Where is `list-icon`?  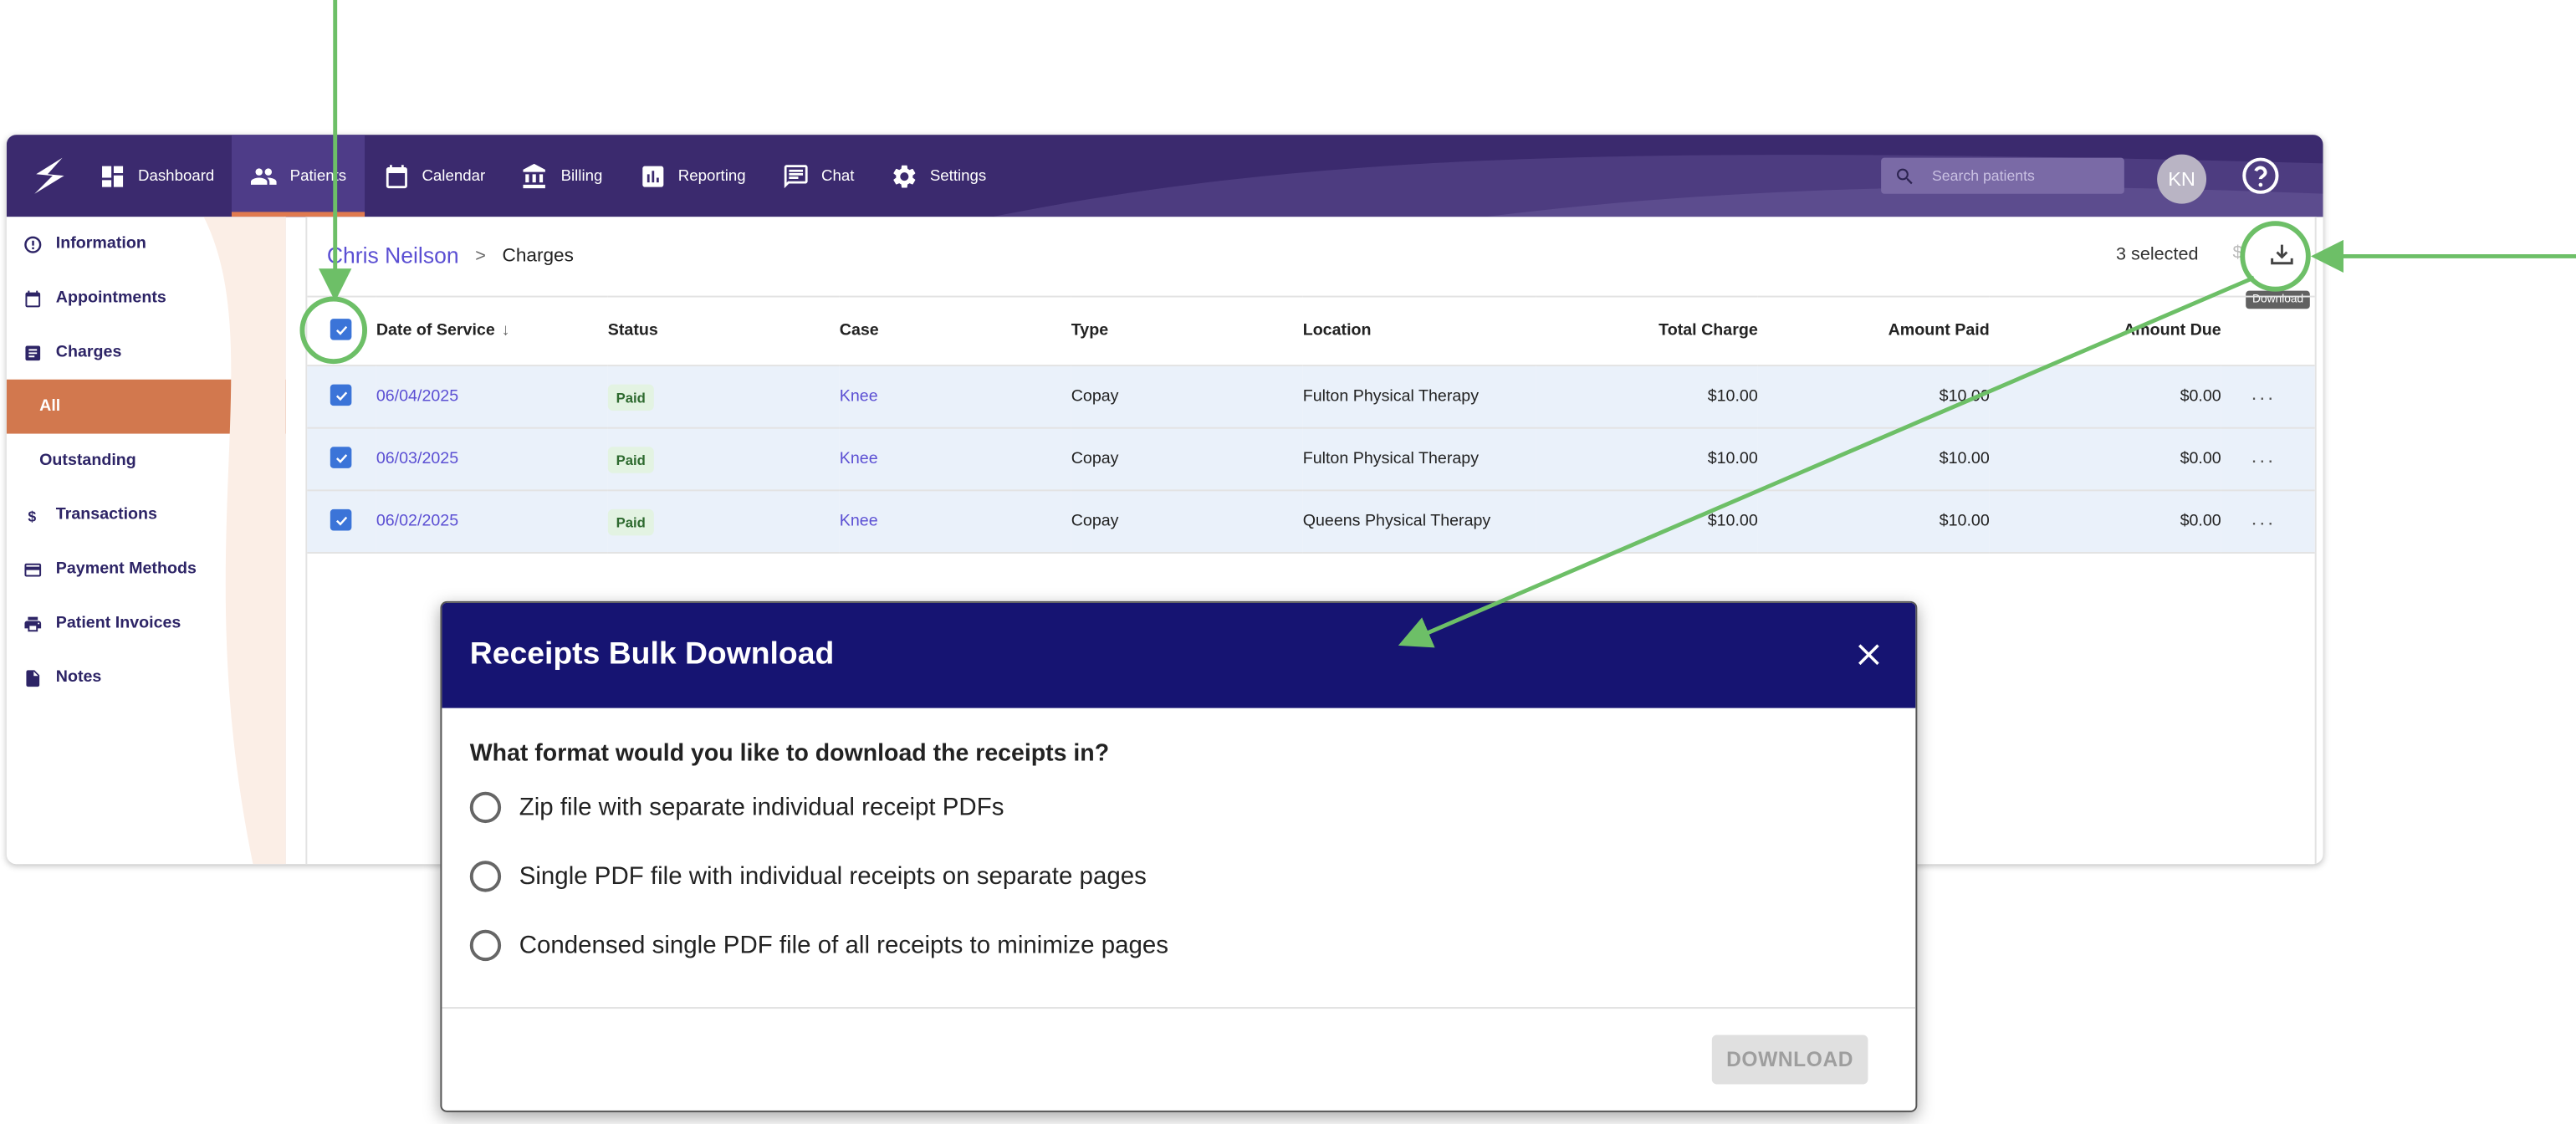 list-icon is located at coordinates (33, 352).